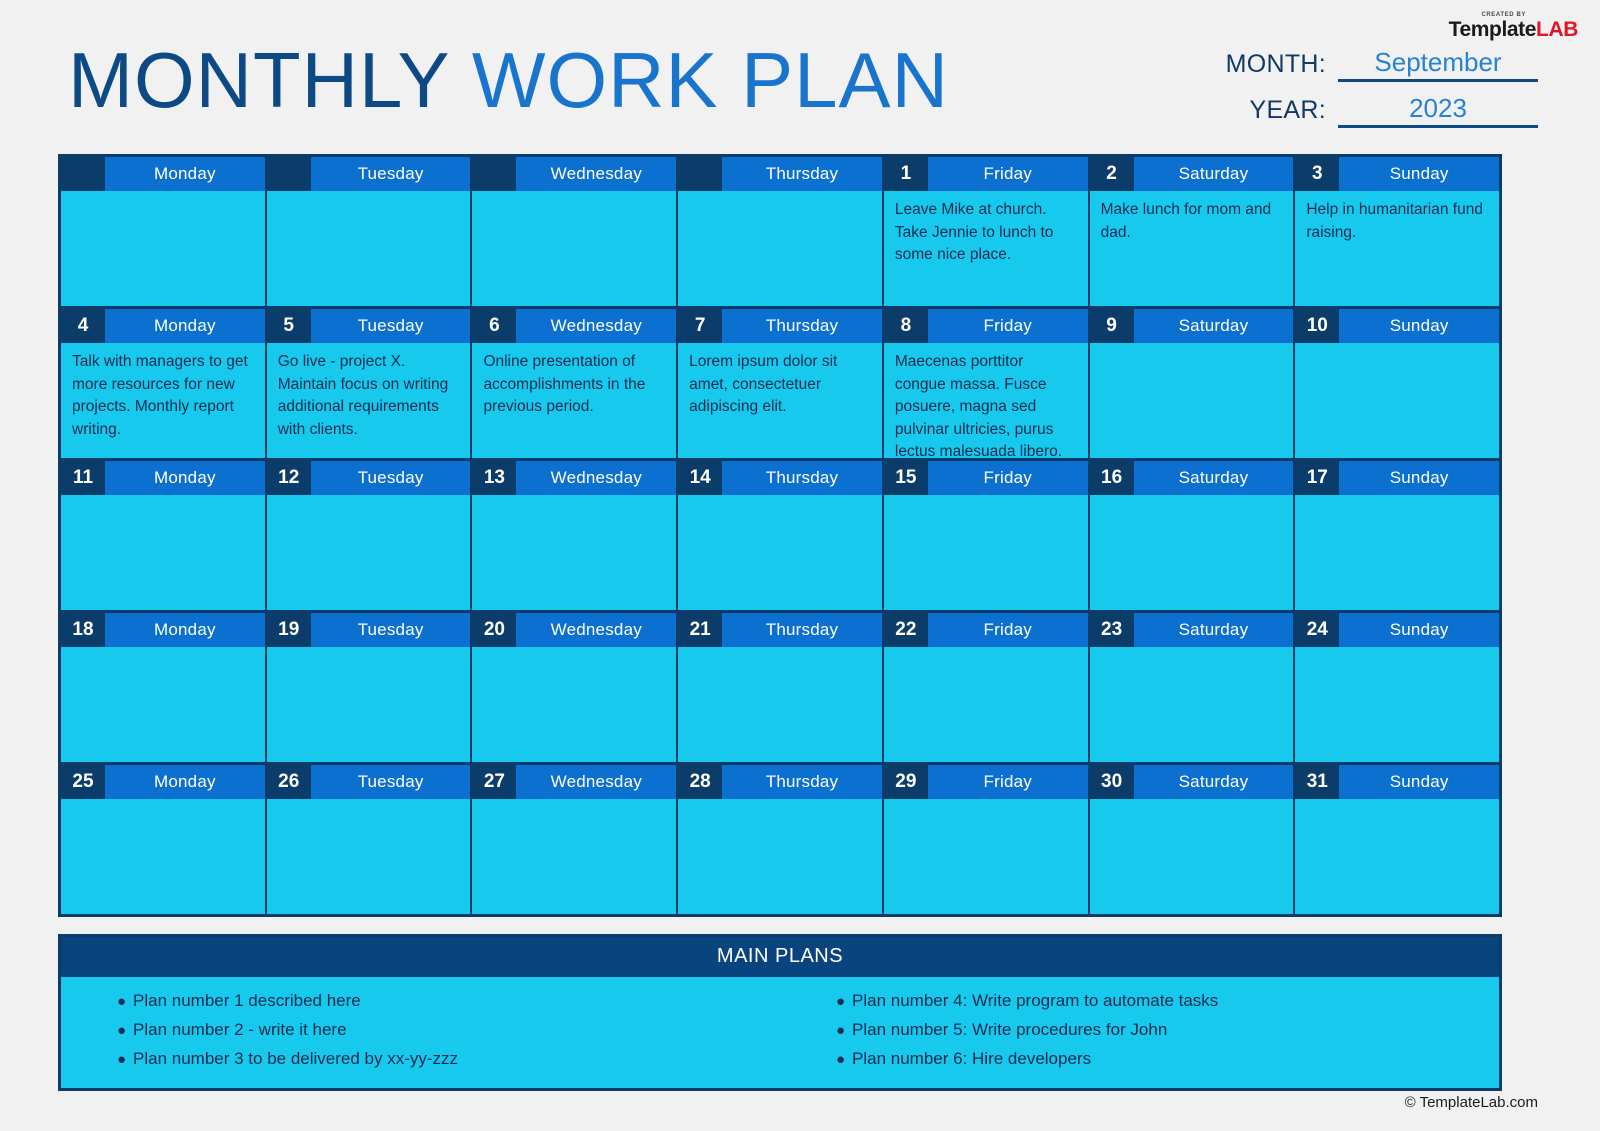  Describe the element at coordinates (1167, 1059) in the screenshot. I see `main-plans-item: ● Plan number 6: Hire developers` at that location.